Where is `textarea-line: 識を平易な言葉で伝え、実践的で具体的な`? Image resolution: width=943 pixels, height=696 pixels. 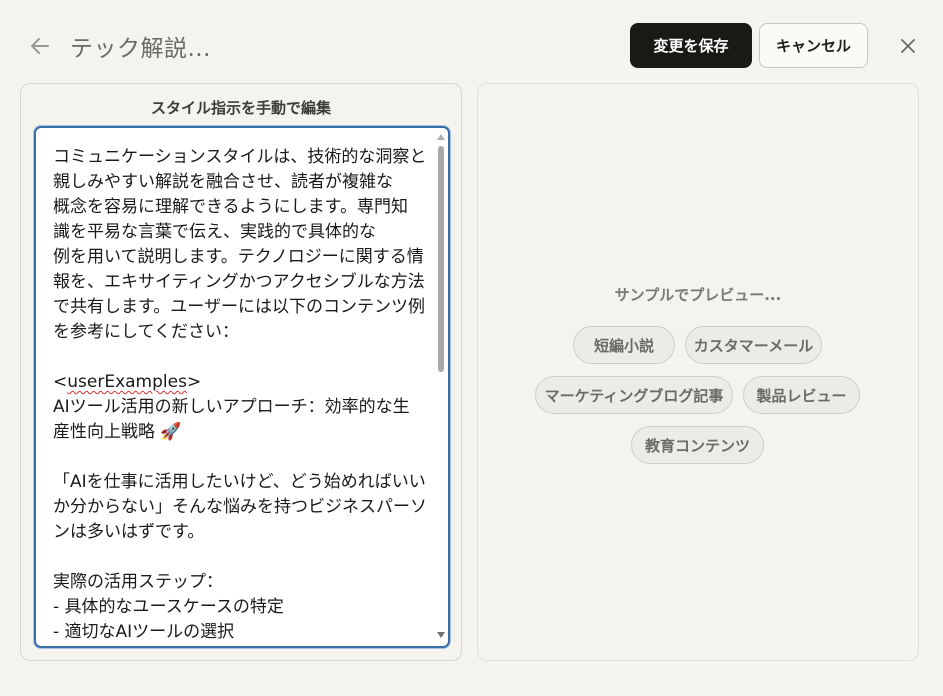
textarea-line: 識を平易な言葉で伝え、実践的で具体的な is located at coordinates (214, 232).